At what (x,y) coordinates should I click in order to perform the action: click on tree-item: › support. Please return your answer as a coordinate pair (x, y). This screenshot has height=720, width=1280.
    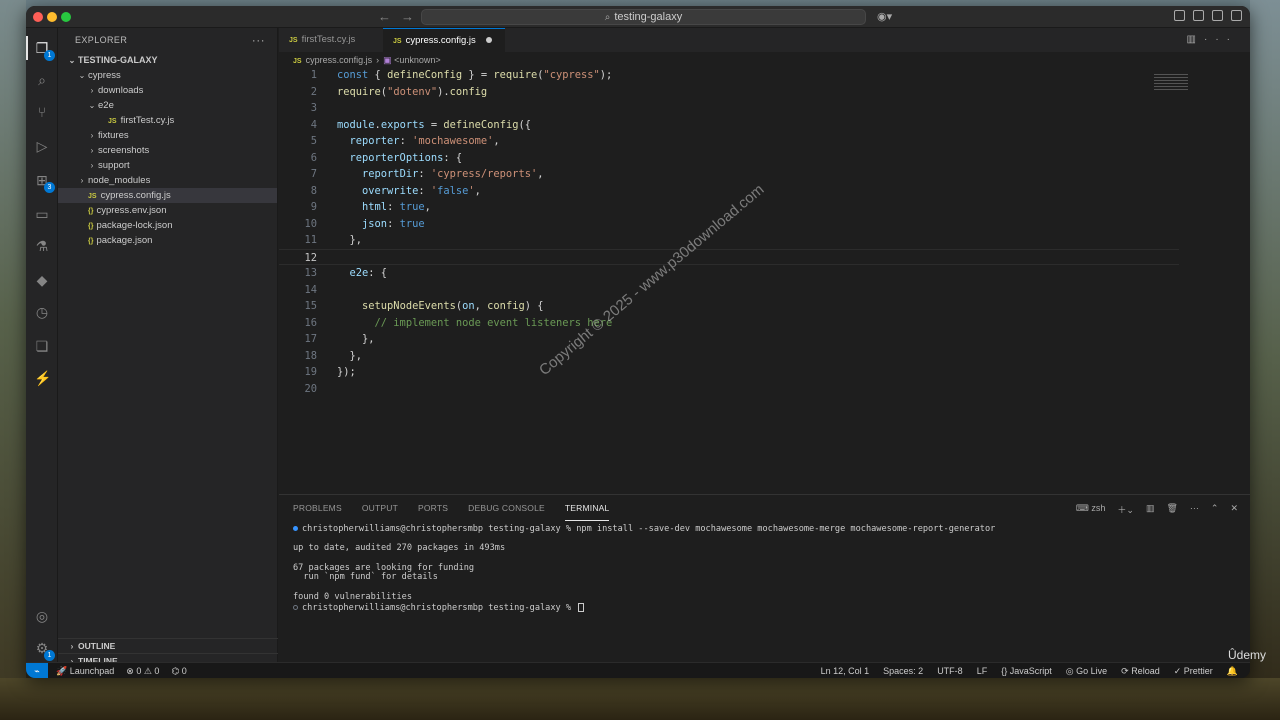
    Looking at the image, I should click on (167, 165).